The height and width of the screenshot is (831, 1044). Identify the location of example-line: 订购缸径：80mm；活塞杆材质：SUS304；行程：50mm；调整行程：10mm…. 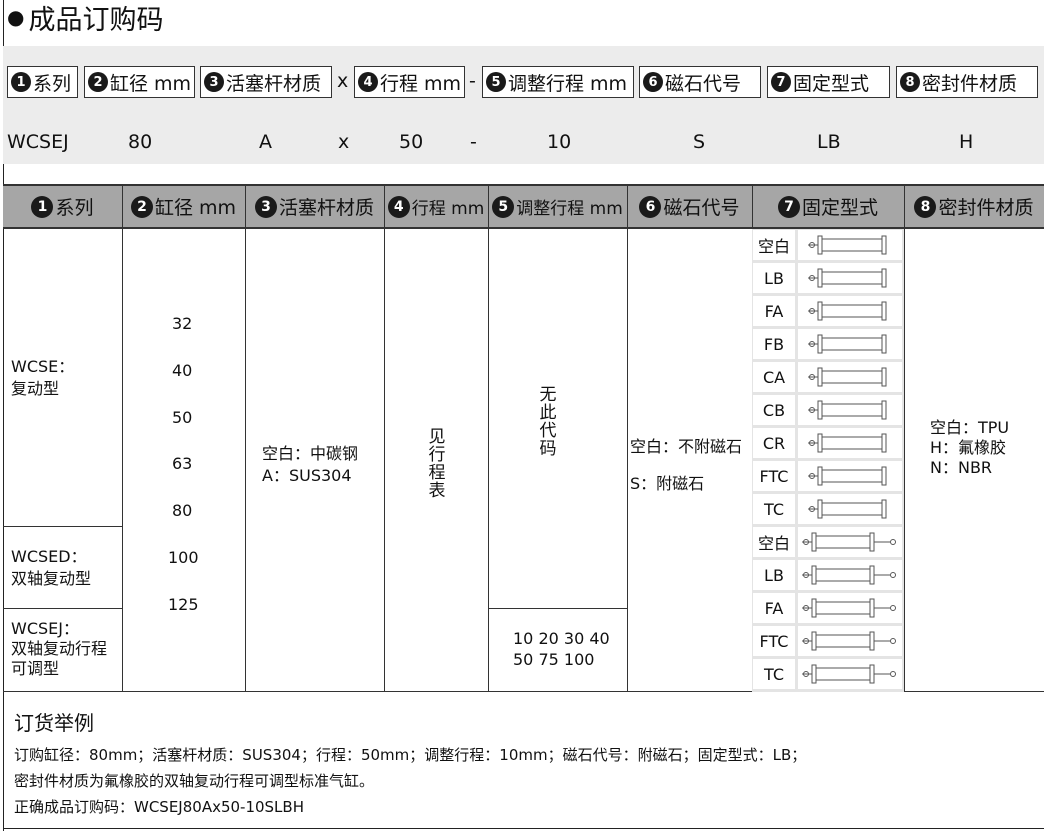
(410, 755).